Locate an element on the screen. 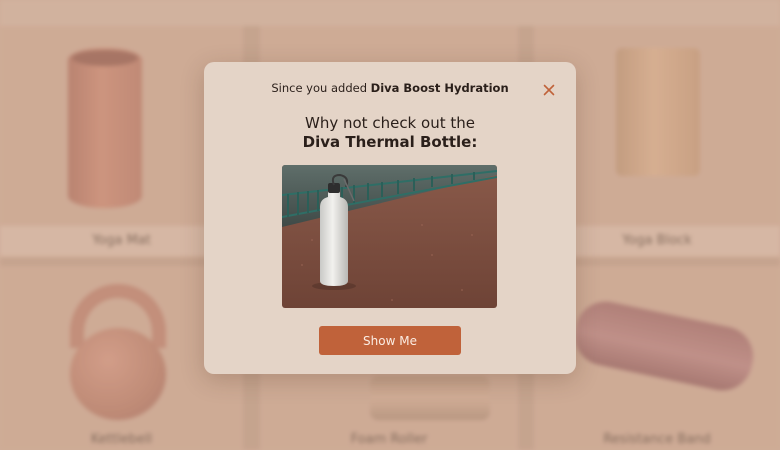 This screenshot has width=780, height=450. close-icon is located at coordinates (549, 90).